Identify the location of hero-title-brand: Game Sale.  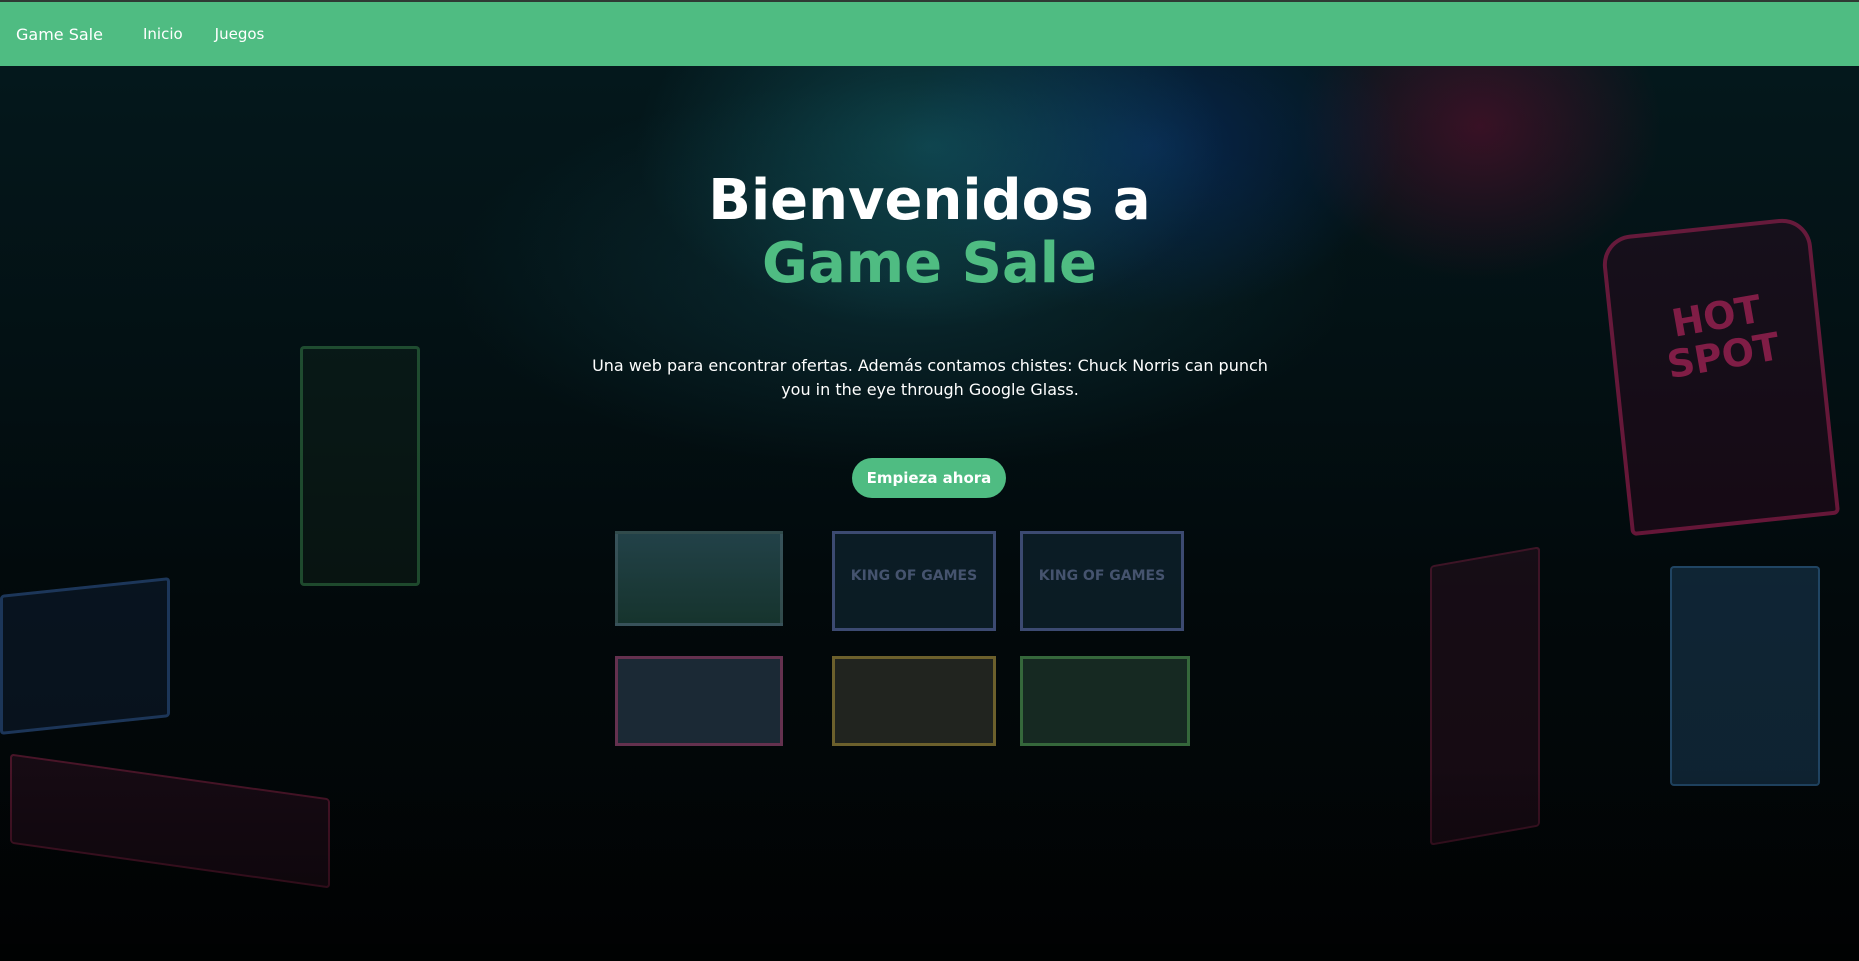
(929, 263).